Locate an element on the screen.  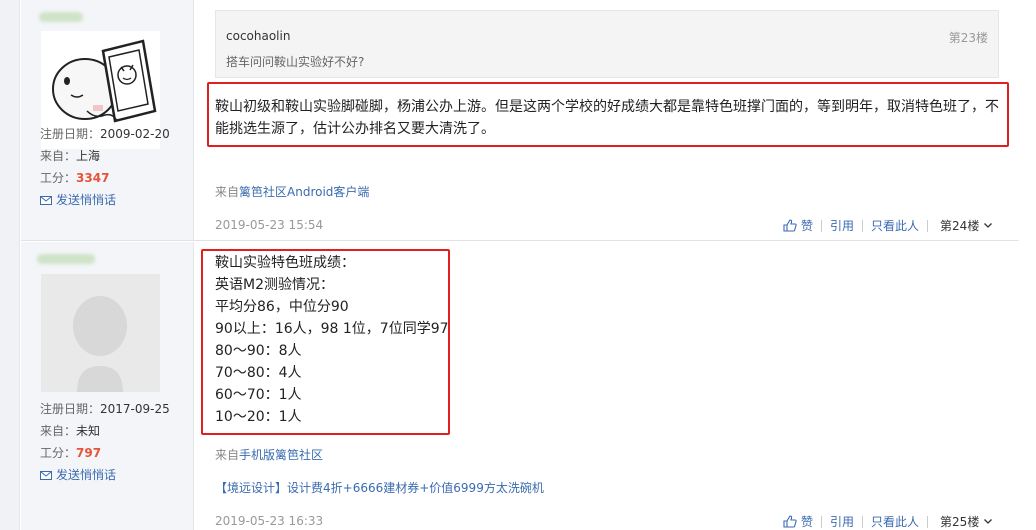
location-value: 未知 is located at coordinates (88, 431).